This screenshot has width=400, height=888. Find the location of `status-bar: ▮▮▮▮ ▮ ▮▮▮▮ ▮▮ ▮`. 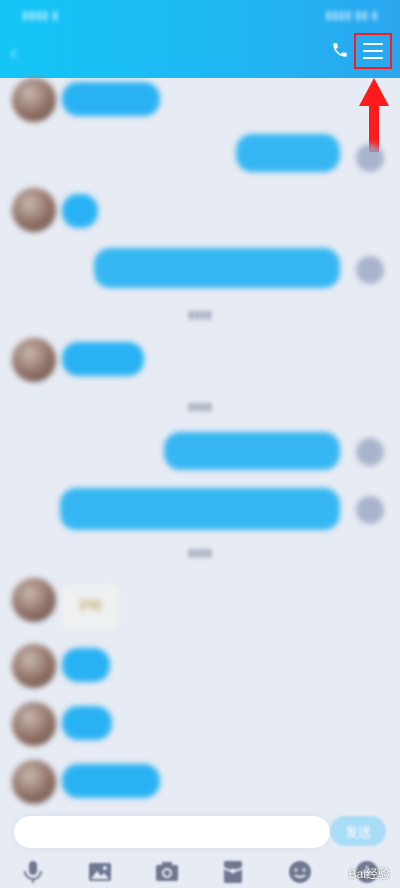

status-bar: ▮▮▮▮ ▮ ▮▮▮▮ ▮▮ ▮ is located at coordinates (200, 15).